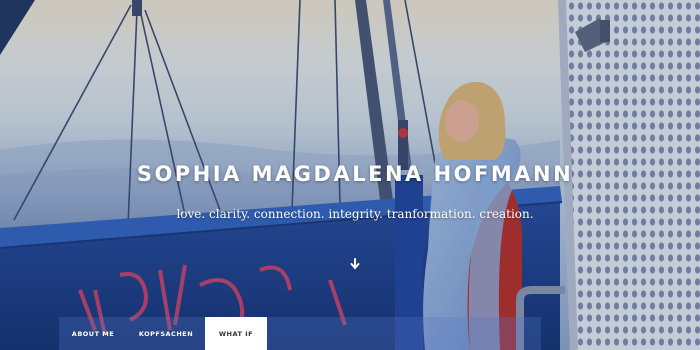  I want to click on hero-title: SOPHIA MAGDALENA HOFMANN, so click(355, 174).